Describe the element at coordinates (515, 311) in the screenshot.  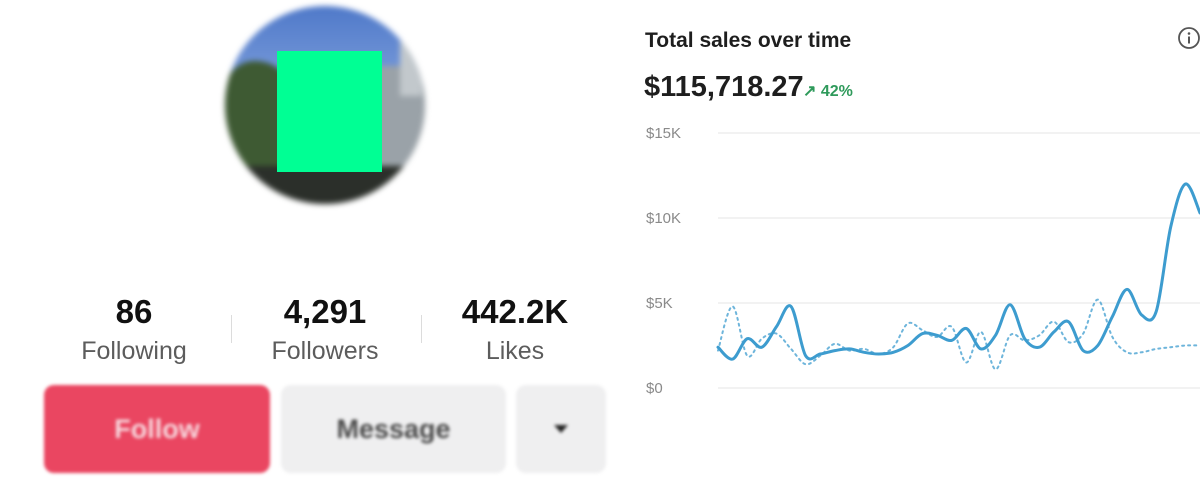
I see `stat-likes-value: 442.2K` at that location.